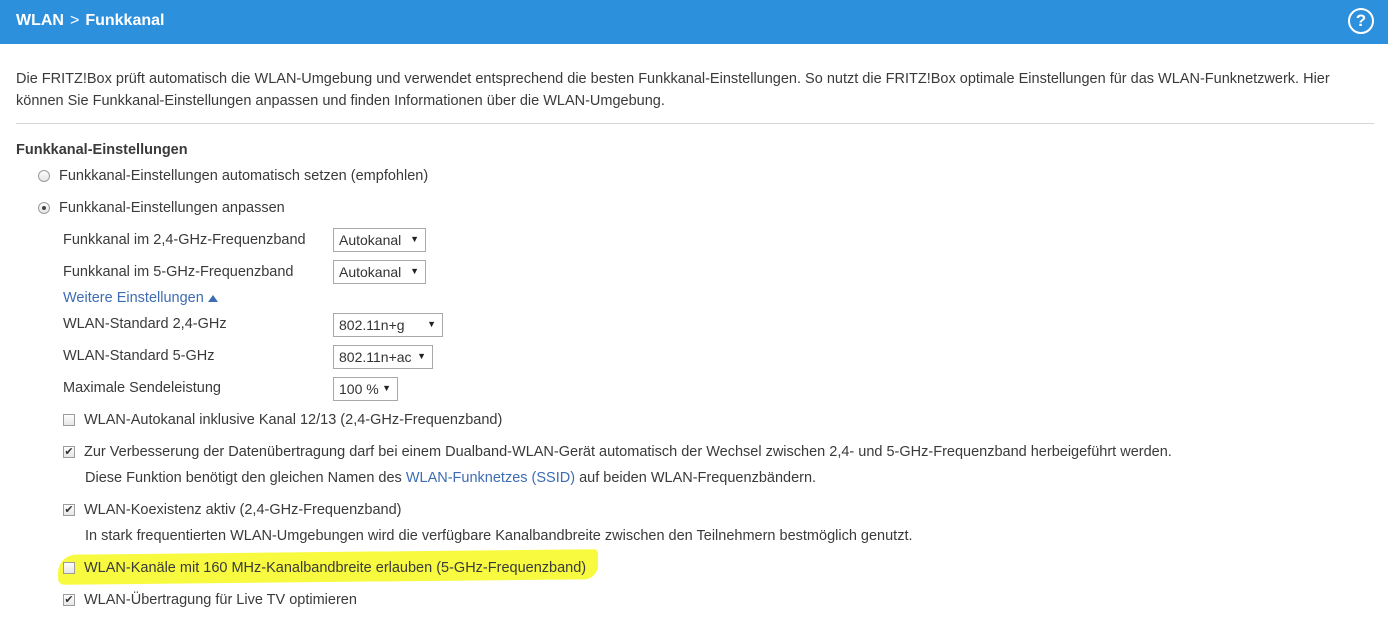  Describe the element at coordinates (44, 176) in the screenshot. I see `radio-auto` at that location.